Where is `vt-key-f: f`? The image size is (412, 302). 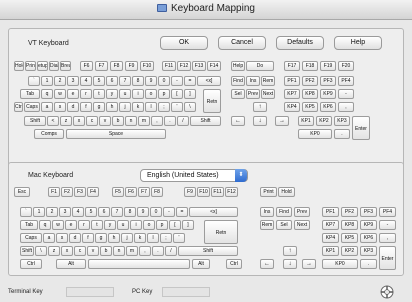 vt-key-f: f is located at coordinates (86, 107).